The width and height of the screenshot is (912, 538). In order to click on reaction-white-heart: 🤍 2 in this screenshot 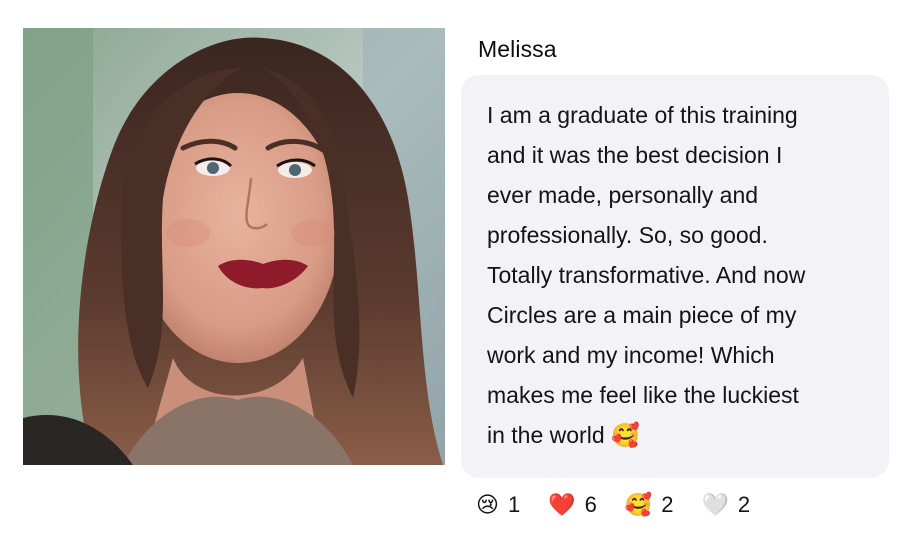, I will do `click(726, 505)`.